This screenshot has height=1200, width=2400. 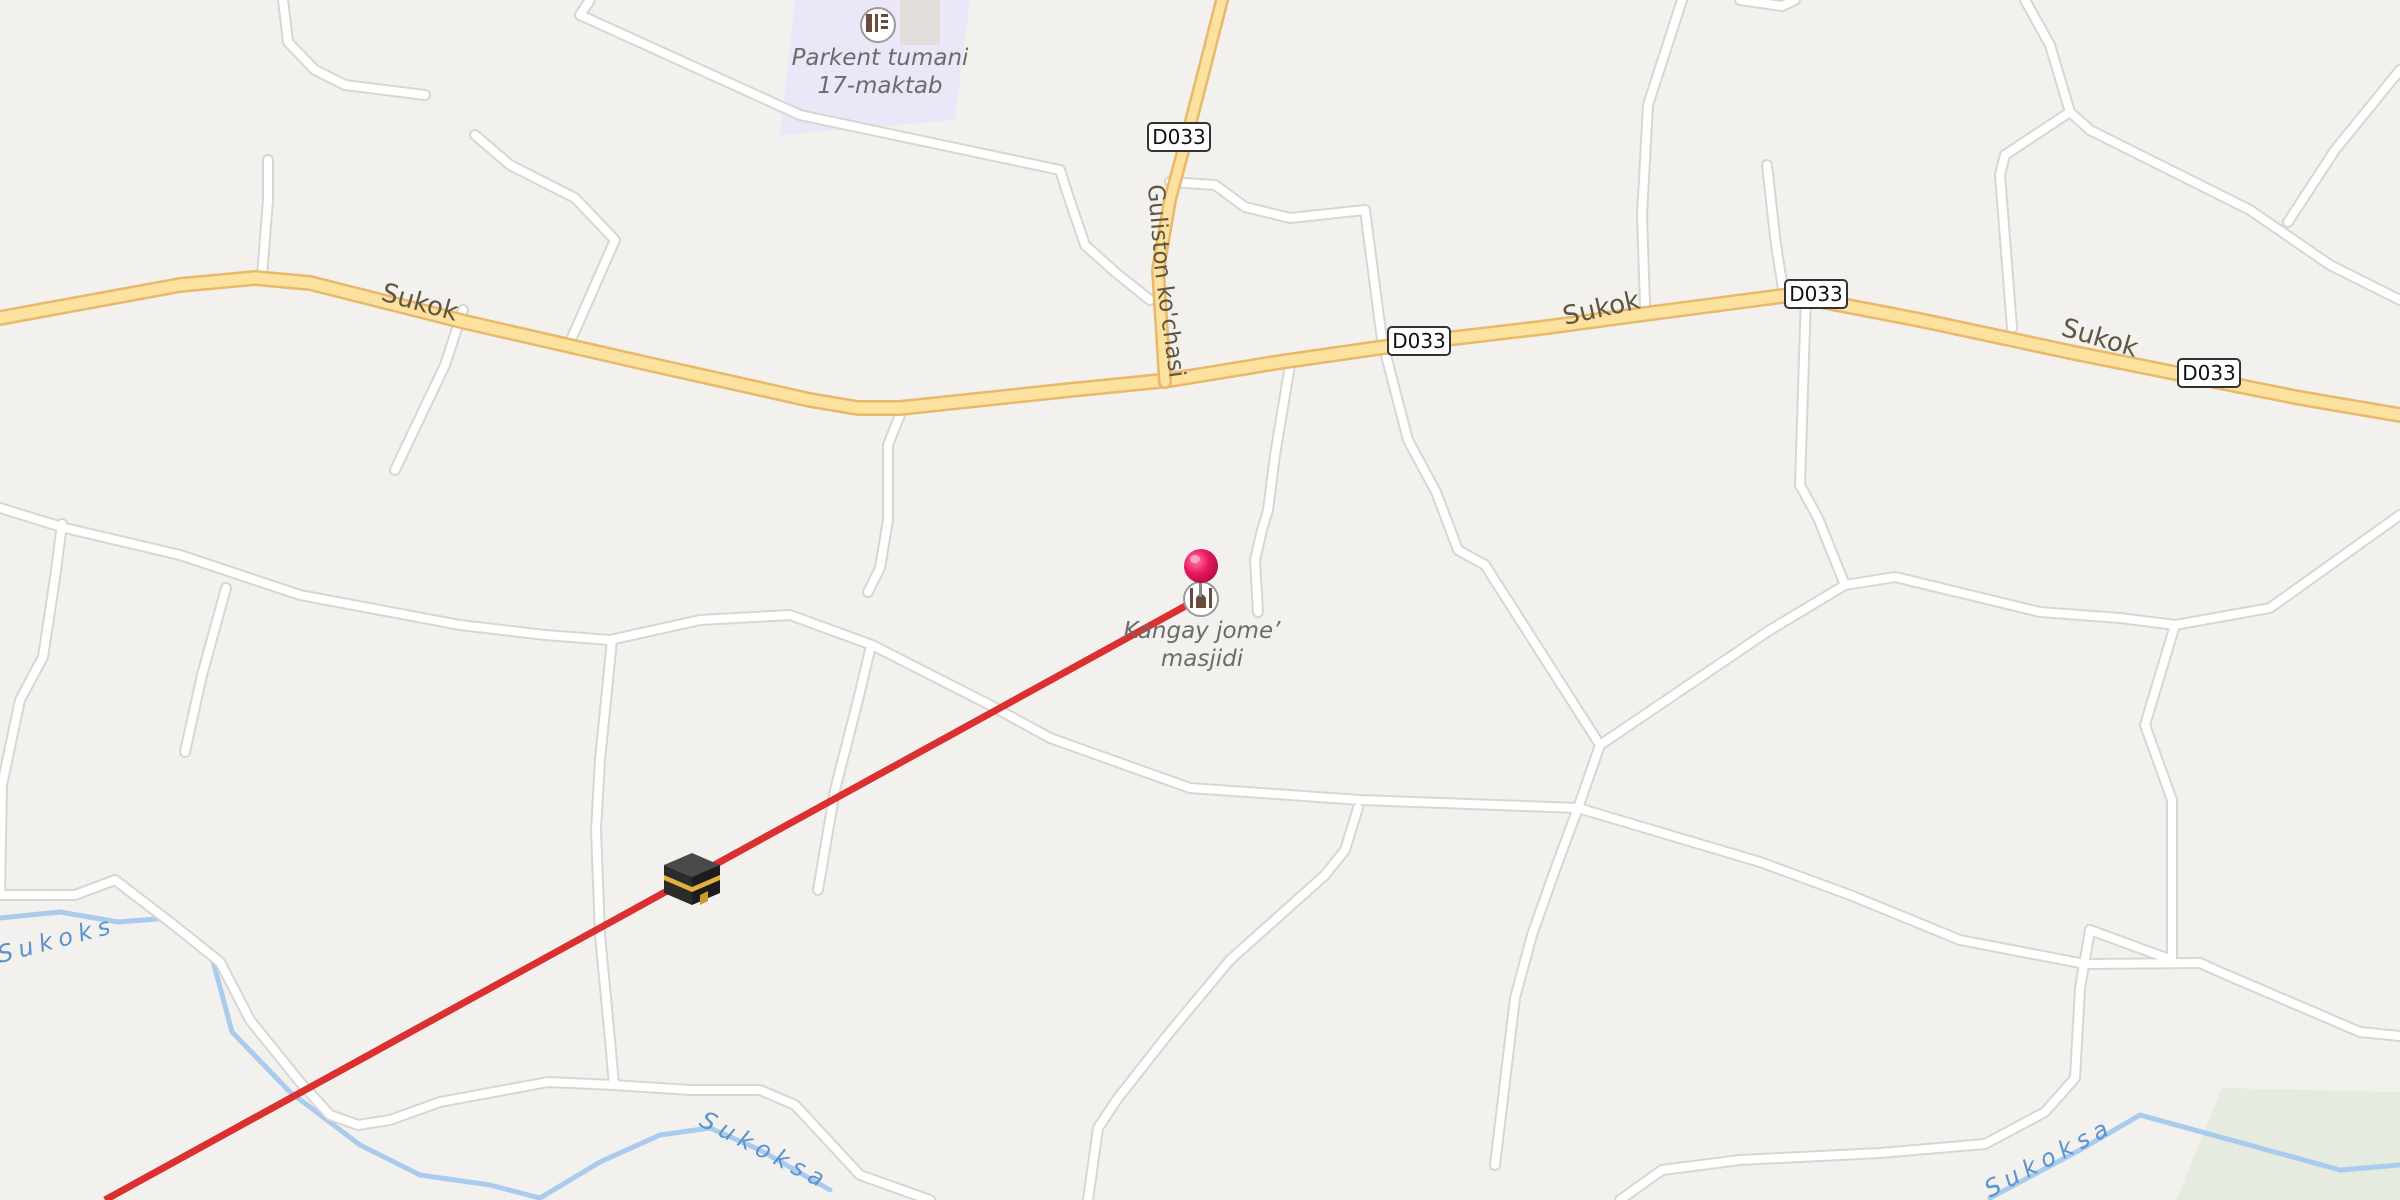 What do you see at coordinates (692, 879) in the screenshot?
I see `kaaba-icon` at bounding box center [692, 879].